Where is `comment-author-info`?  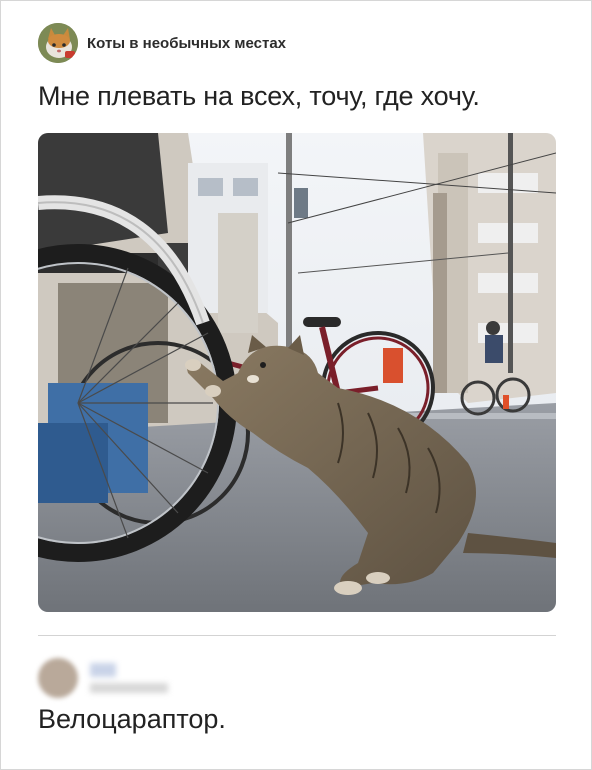
comment-author-info is located at coordinates (129, 678).